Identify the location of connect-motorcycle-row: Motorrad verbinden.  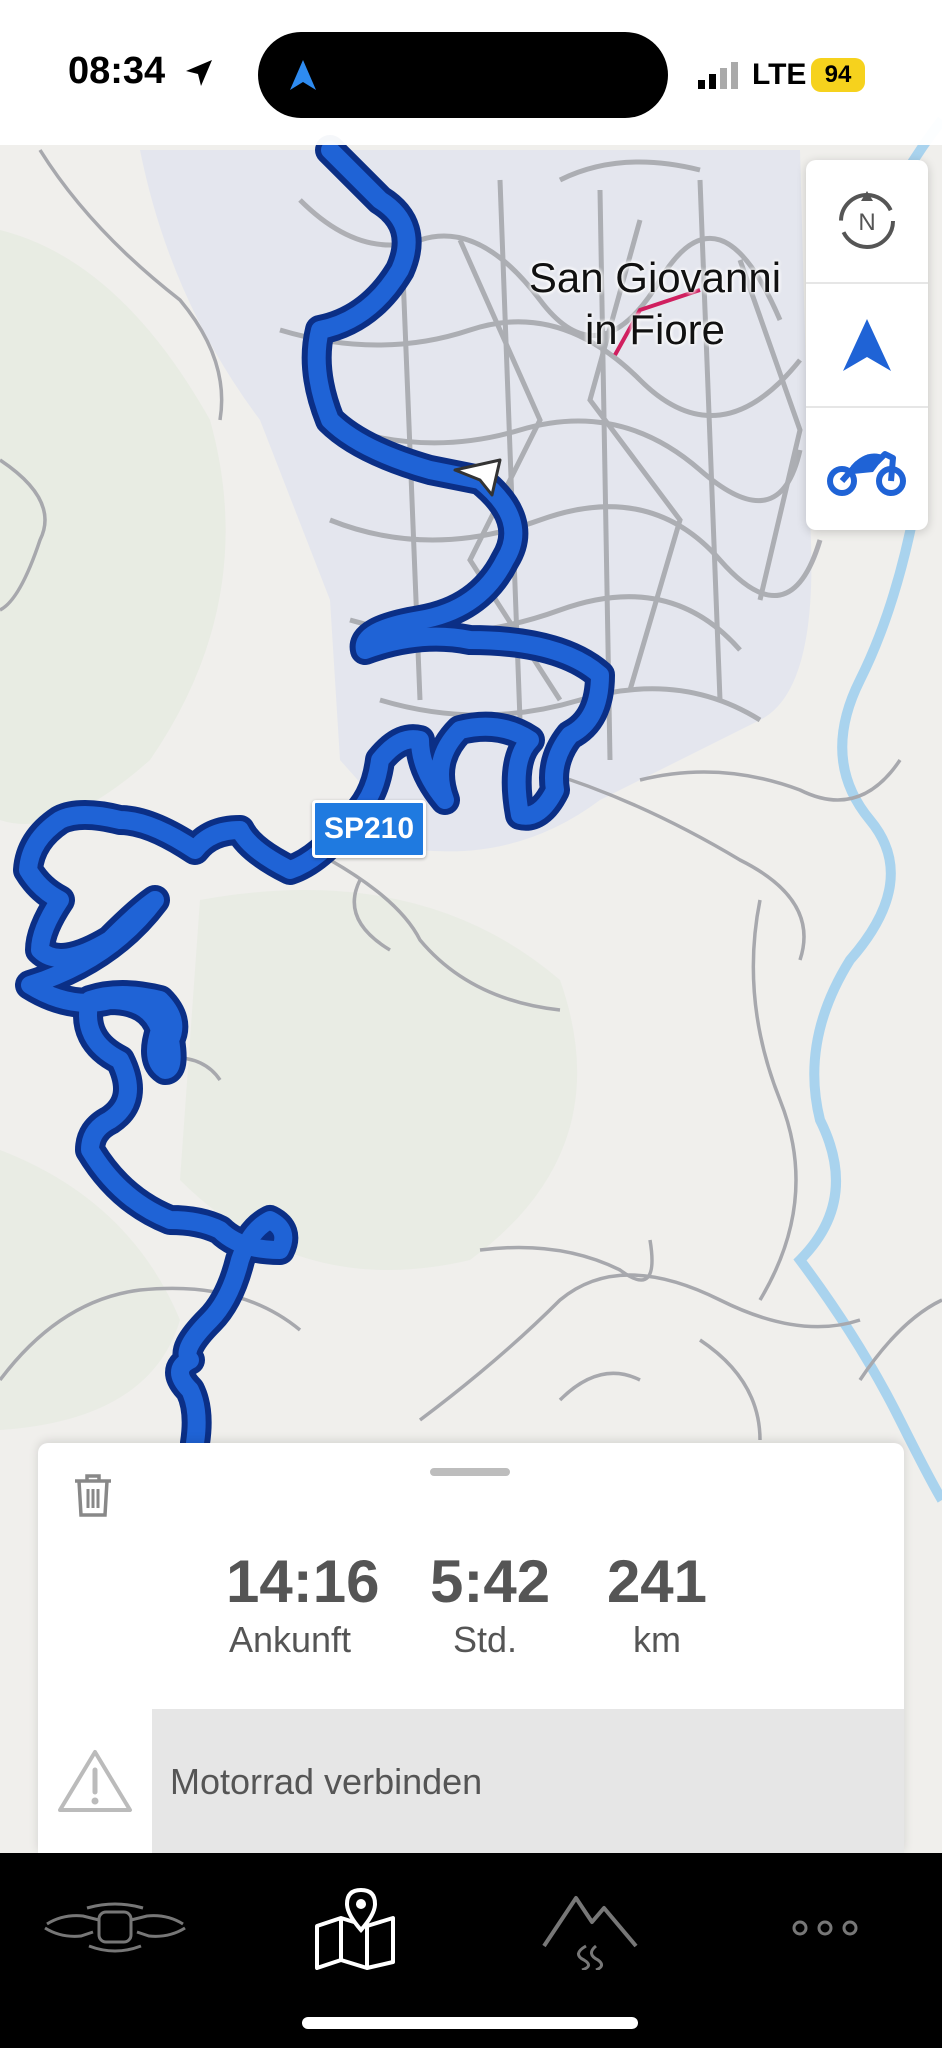
(471, 1781).